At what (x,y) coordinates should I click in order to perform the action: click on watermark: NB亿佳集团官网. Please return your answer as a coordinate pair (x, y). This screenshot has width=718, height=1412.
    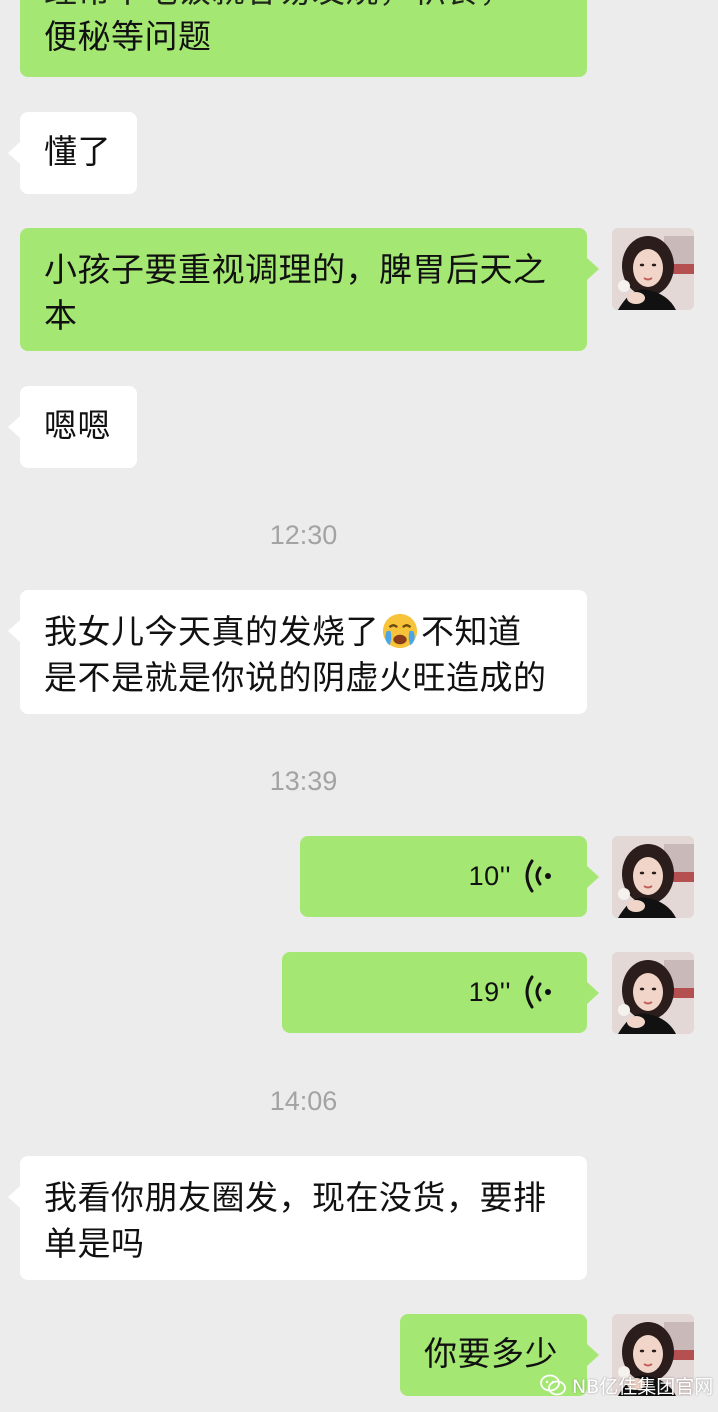
    Looking at the image, I should click on (626, 1385).